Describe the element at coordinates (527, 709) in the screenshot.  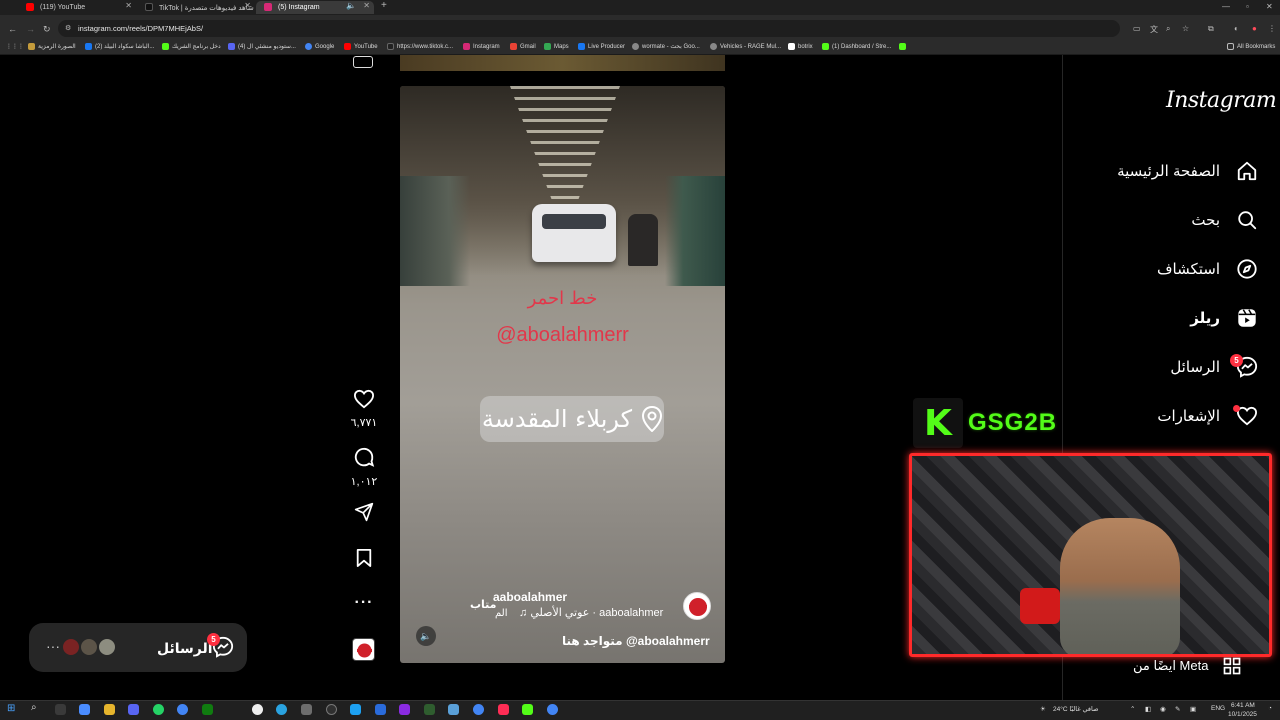
I see `kick-icon` at that location.